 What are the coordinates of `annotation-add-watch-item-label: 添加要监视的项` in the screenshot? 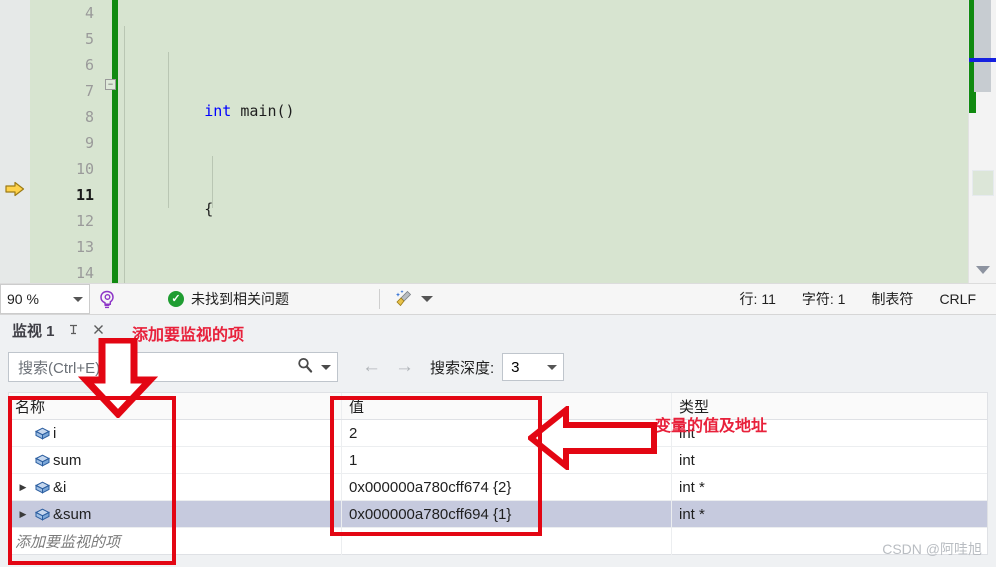 It's located at (188, 335).